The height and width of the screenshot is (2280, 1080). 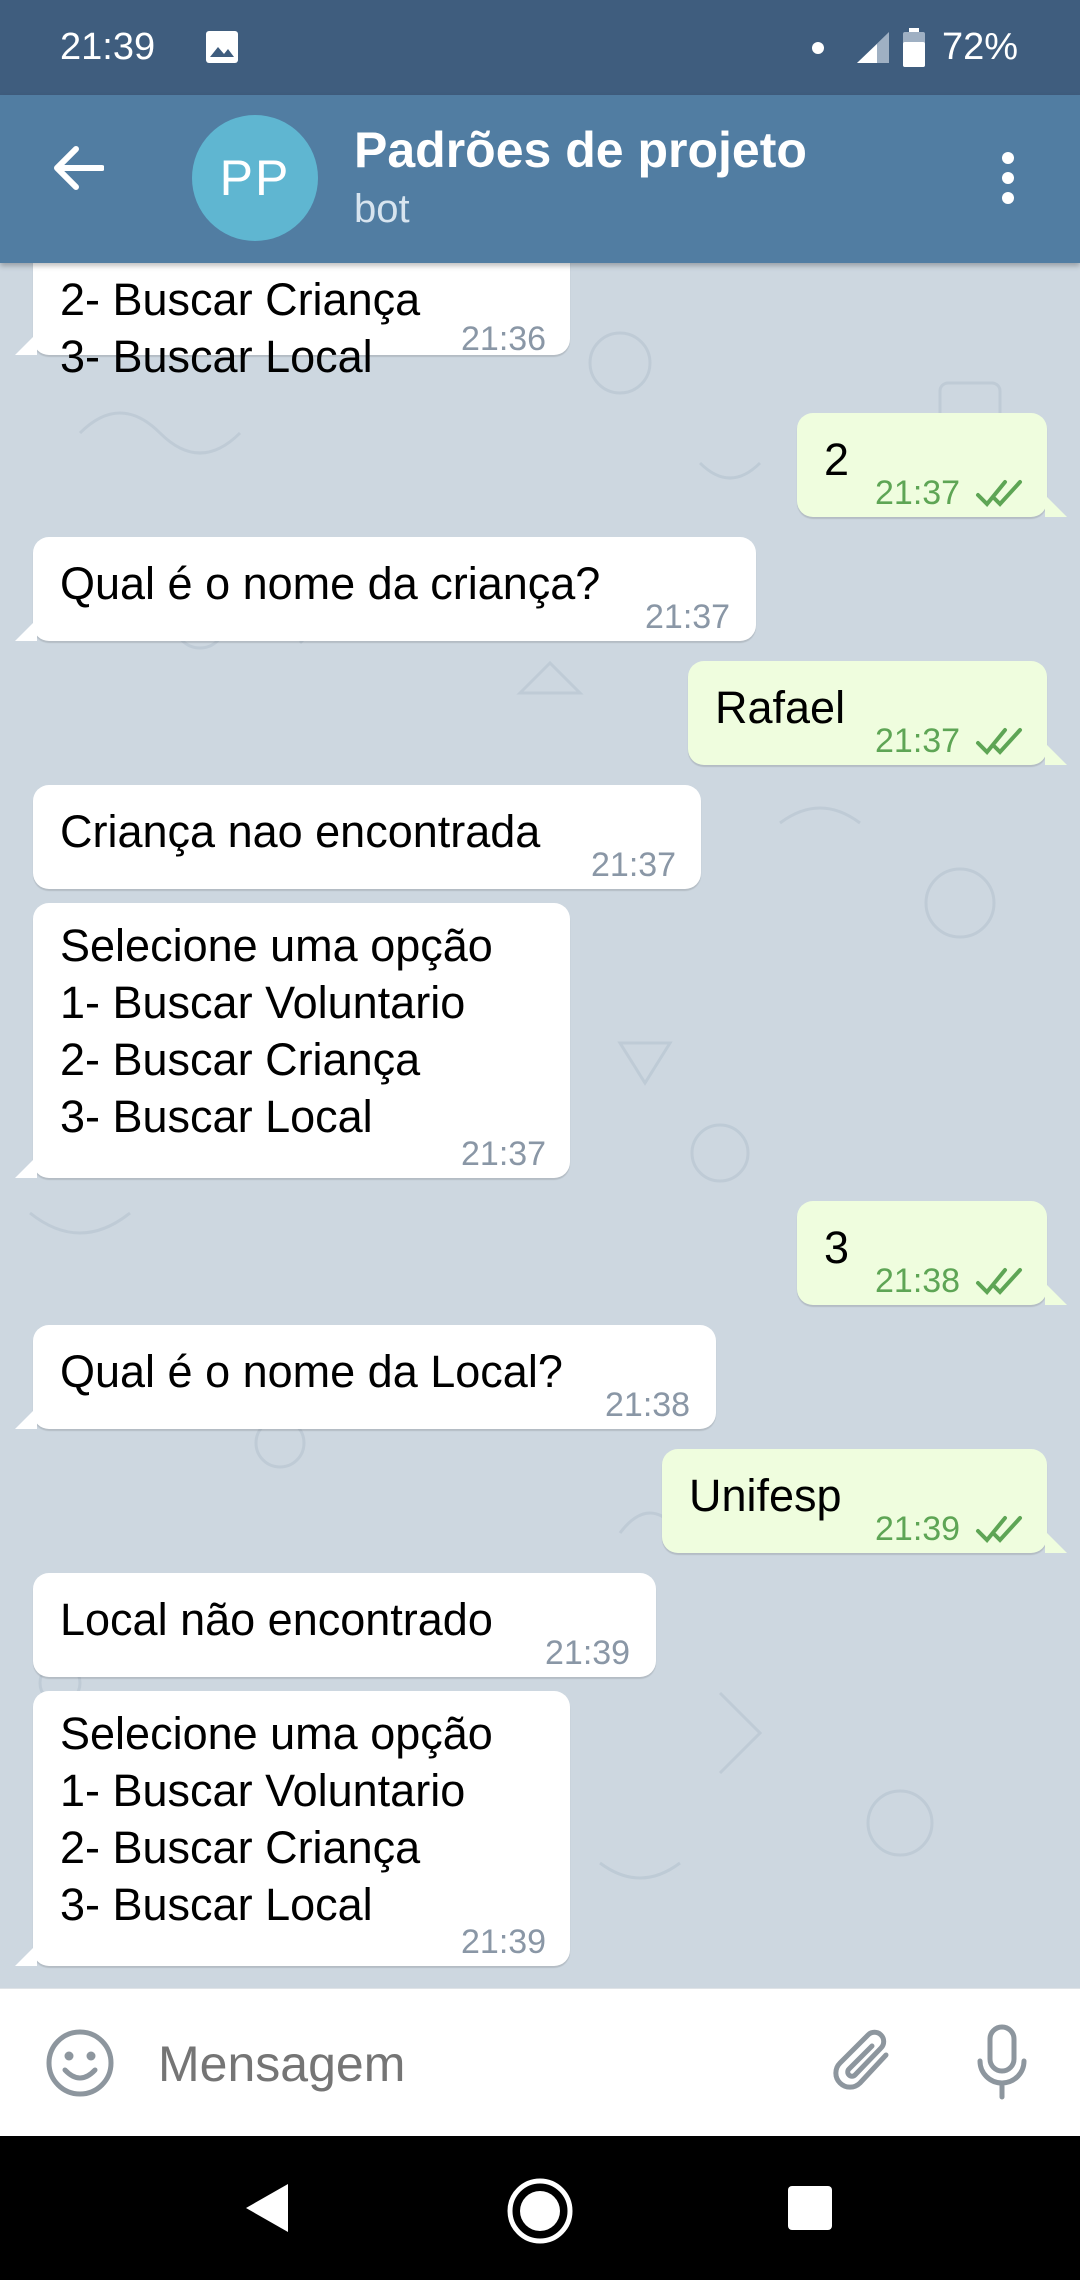 I want to click on chat-header: PP Padrões de projeto bot, so click(x=540, y=179).